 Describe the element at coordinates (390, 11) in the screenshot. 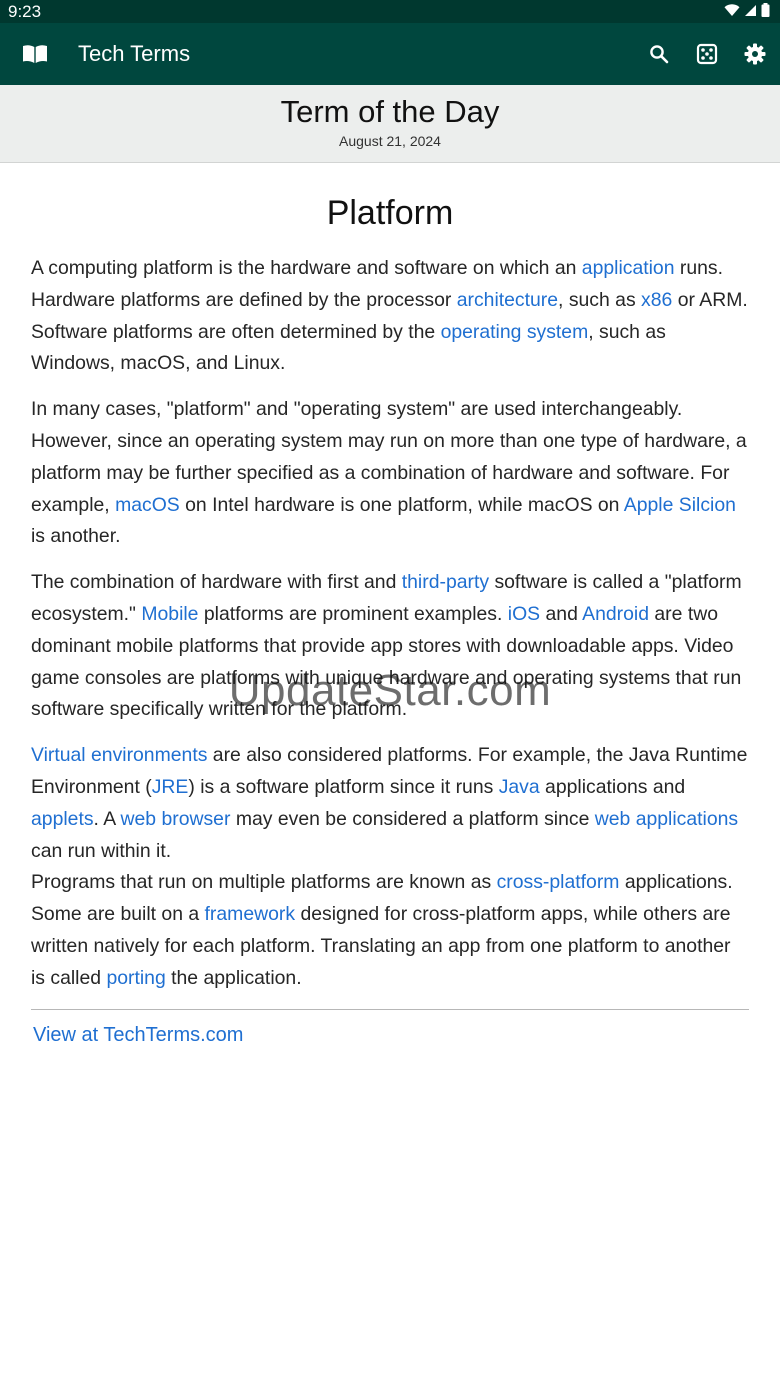

I see `status-bar: 9:23` at that location.